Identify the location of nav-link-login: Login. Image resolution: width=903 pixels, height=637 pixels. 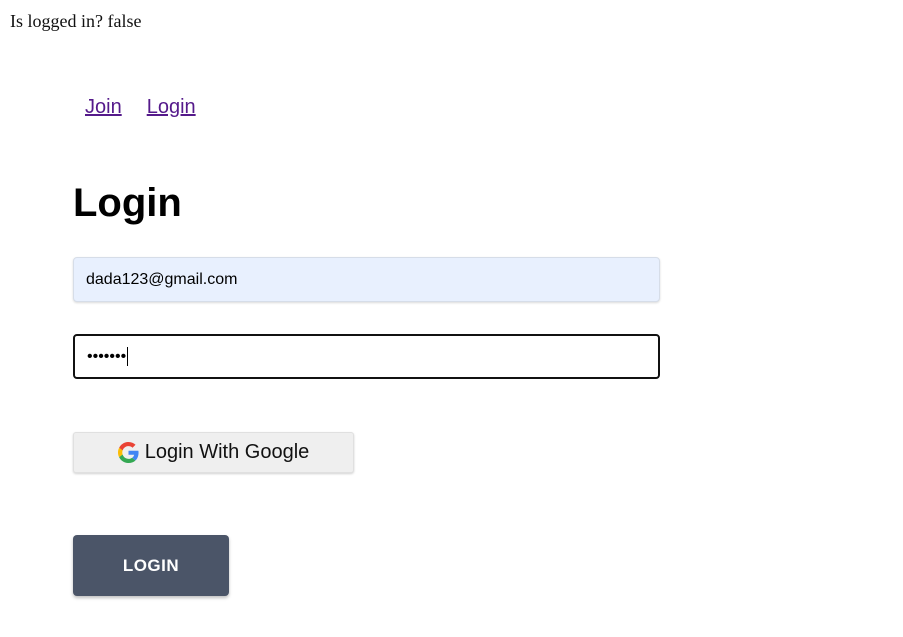
(171, 107).